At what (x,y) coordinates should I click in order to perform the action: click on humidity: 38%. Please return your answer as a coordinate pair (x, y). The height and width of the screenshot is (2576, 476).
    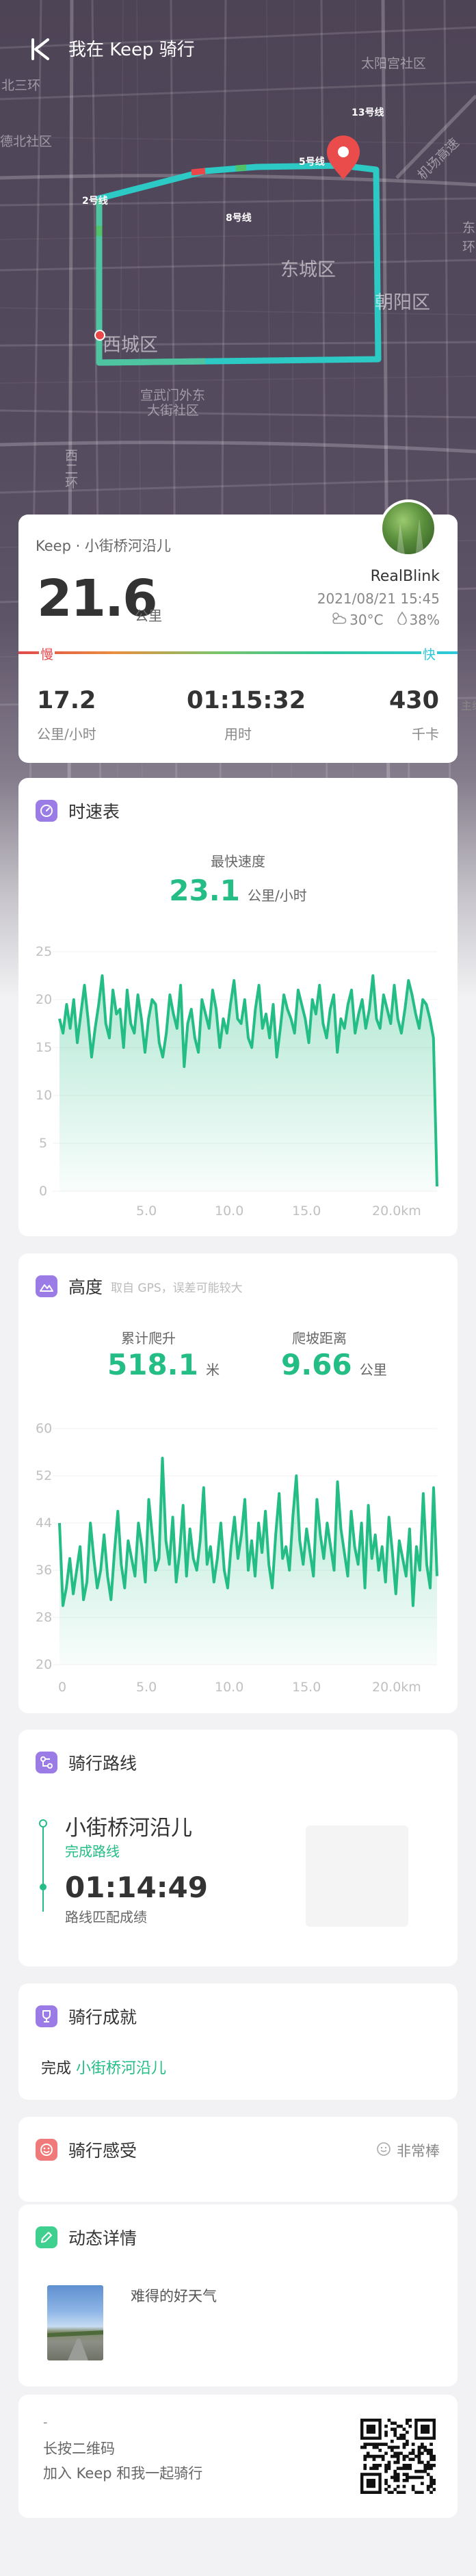
    Looking at the image, I should click on (424, 619).